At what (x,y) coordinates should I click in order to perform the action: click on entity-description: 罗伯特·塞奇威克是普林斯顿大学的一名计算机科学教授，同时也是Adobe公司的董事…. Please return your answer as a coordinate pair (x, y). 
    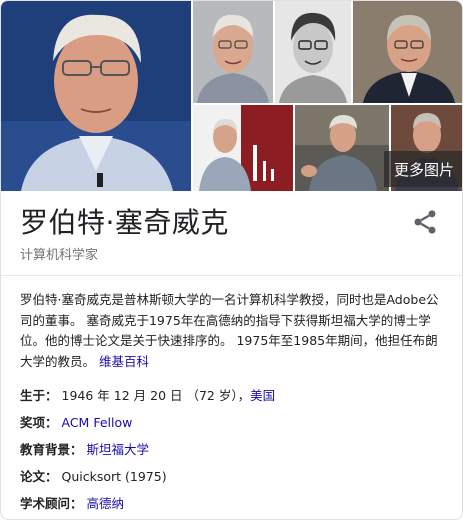
    Looking at the image, I should click on (234, 331).